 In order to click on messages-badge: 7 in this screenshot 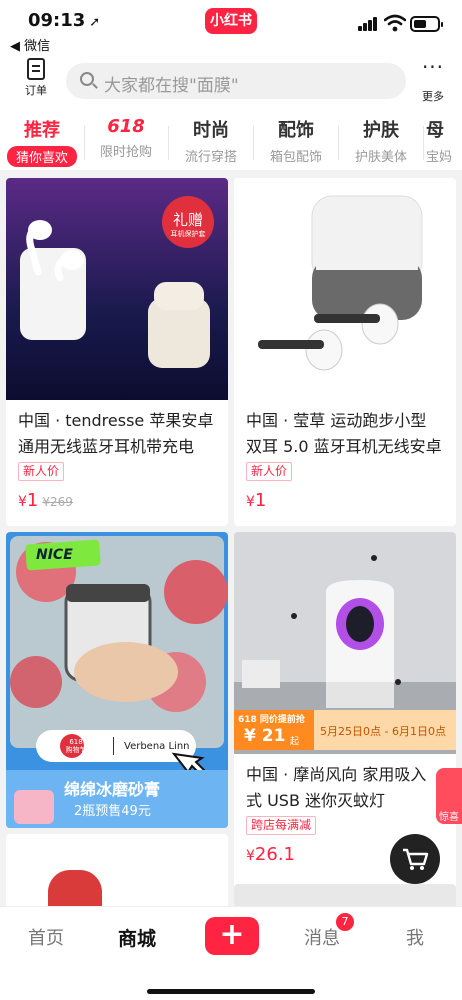, I will do `click(345, 922)`.